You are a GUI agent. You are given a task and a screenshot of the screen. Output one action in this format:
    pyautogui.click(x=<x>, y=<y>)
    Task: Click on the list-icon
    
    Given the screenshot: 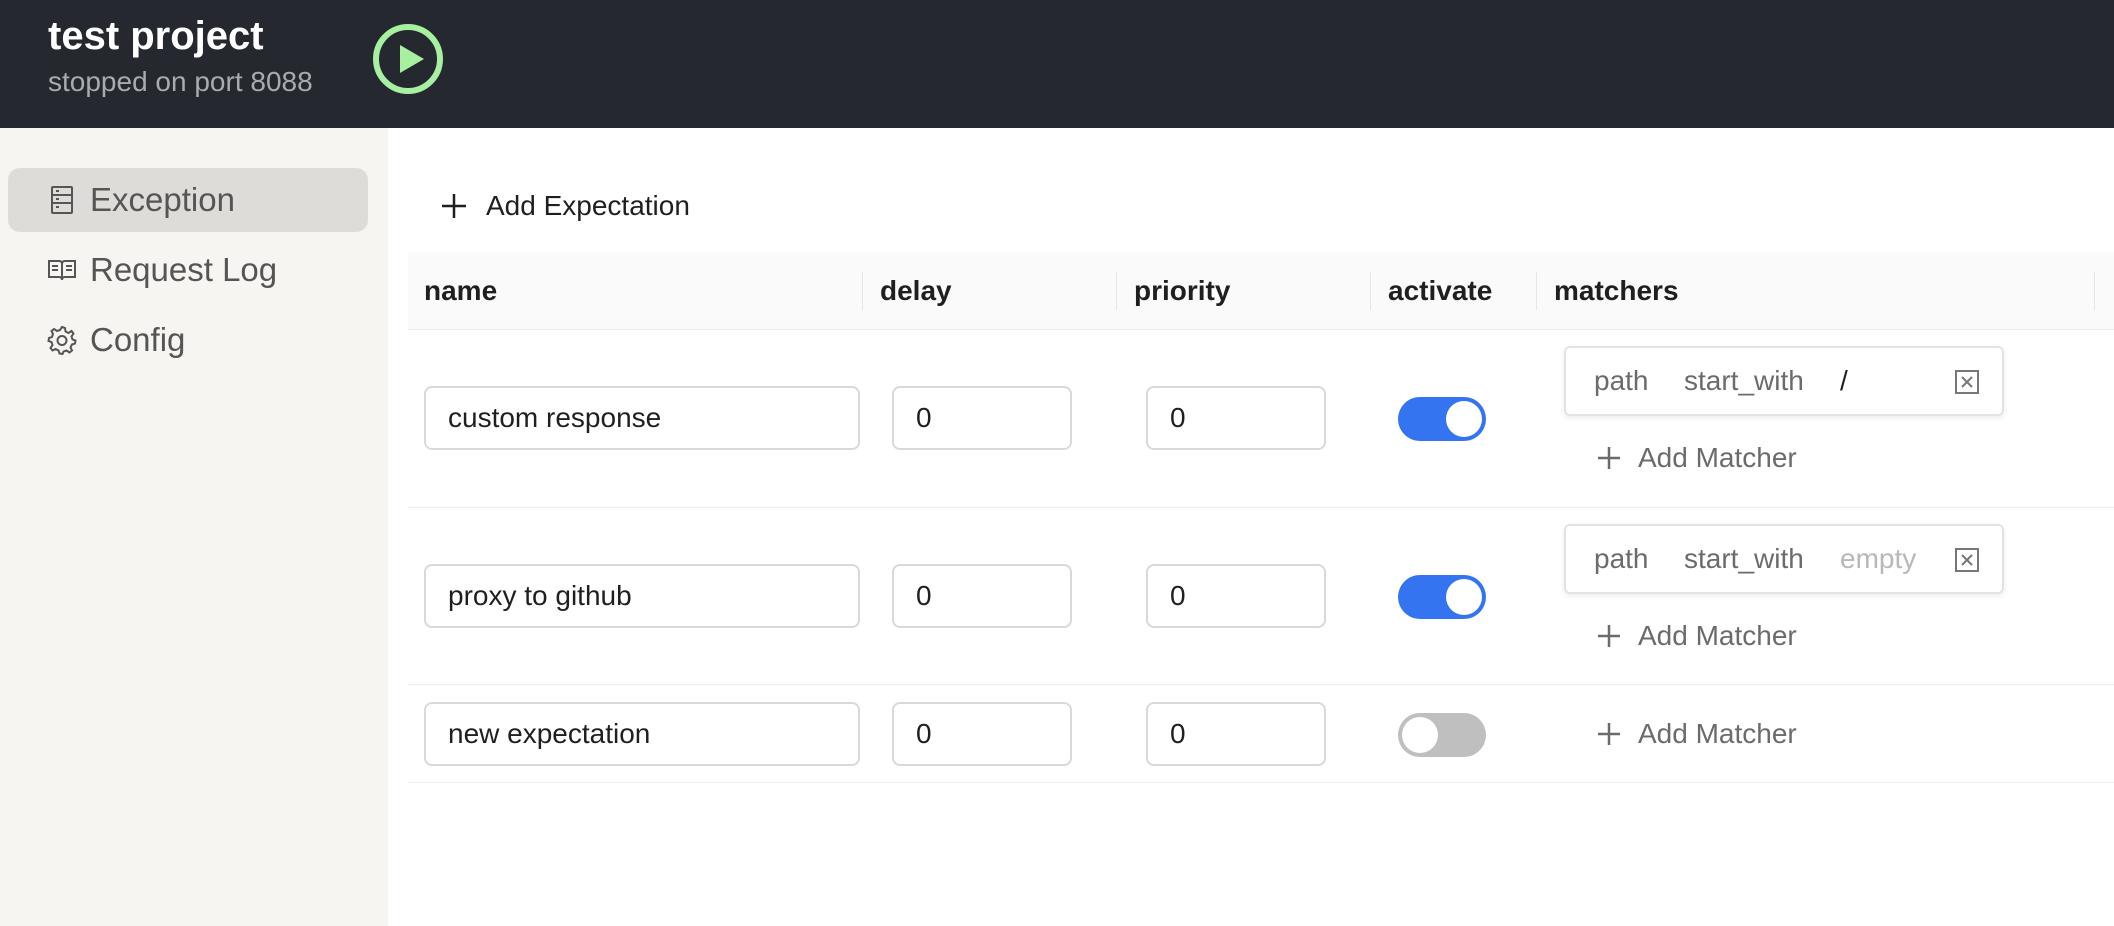 What is the action you would take?
    pyautogui.click(x=62, y=200)
    